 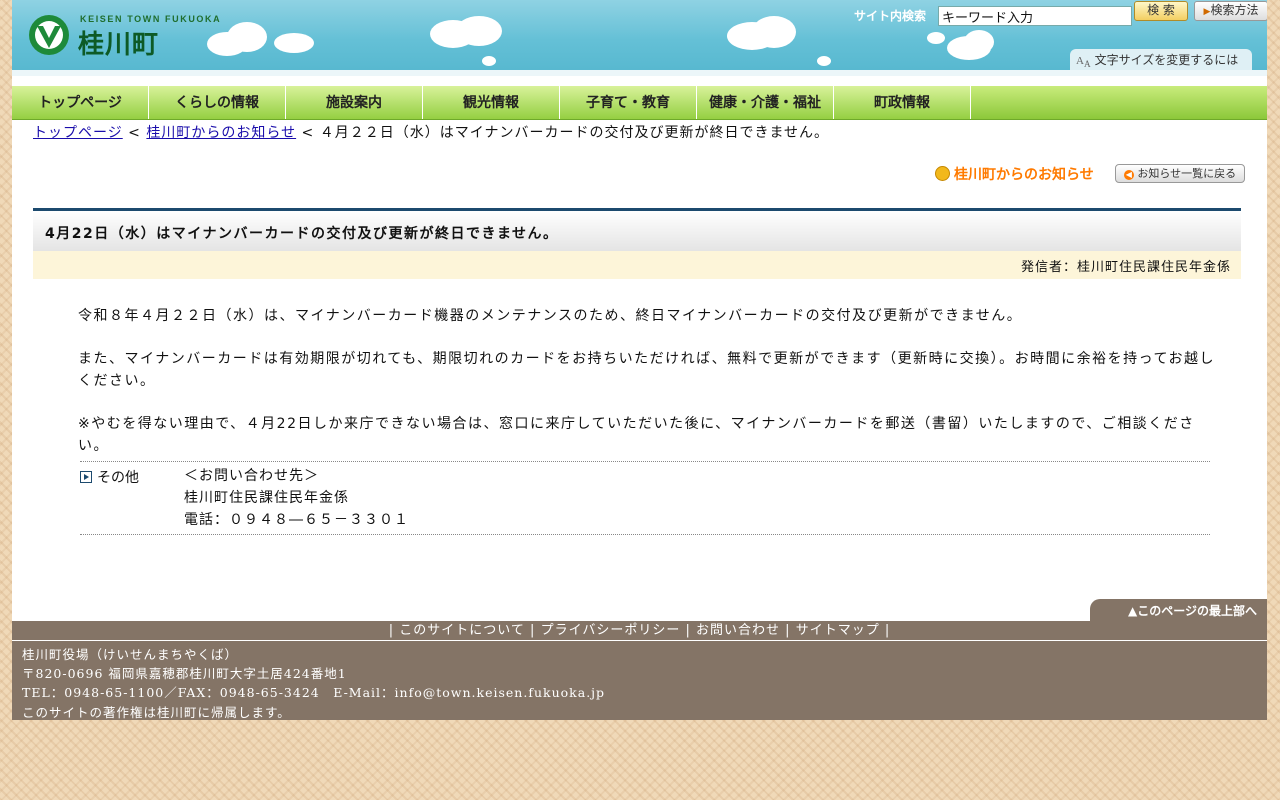 What do you see at coordinates (765, 102) in the screenshot?
I see `nav-item-health: 健康・介護・福祉` at bounding box center [765, 102].